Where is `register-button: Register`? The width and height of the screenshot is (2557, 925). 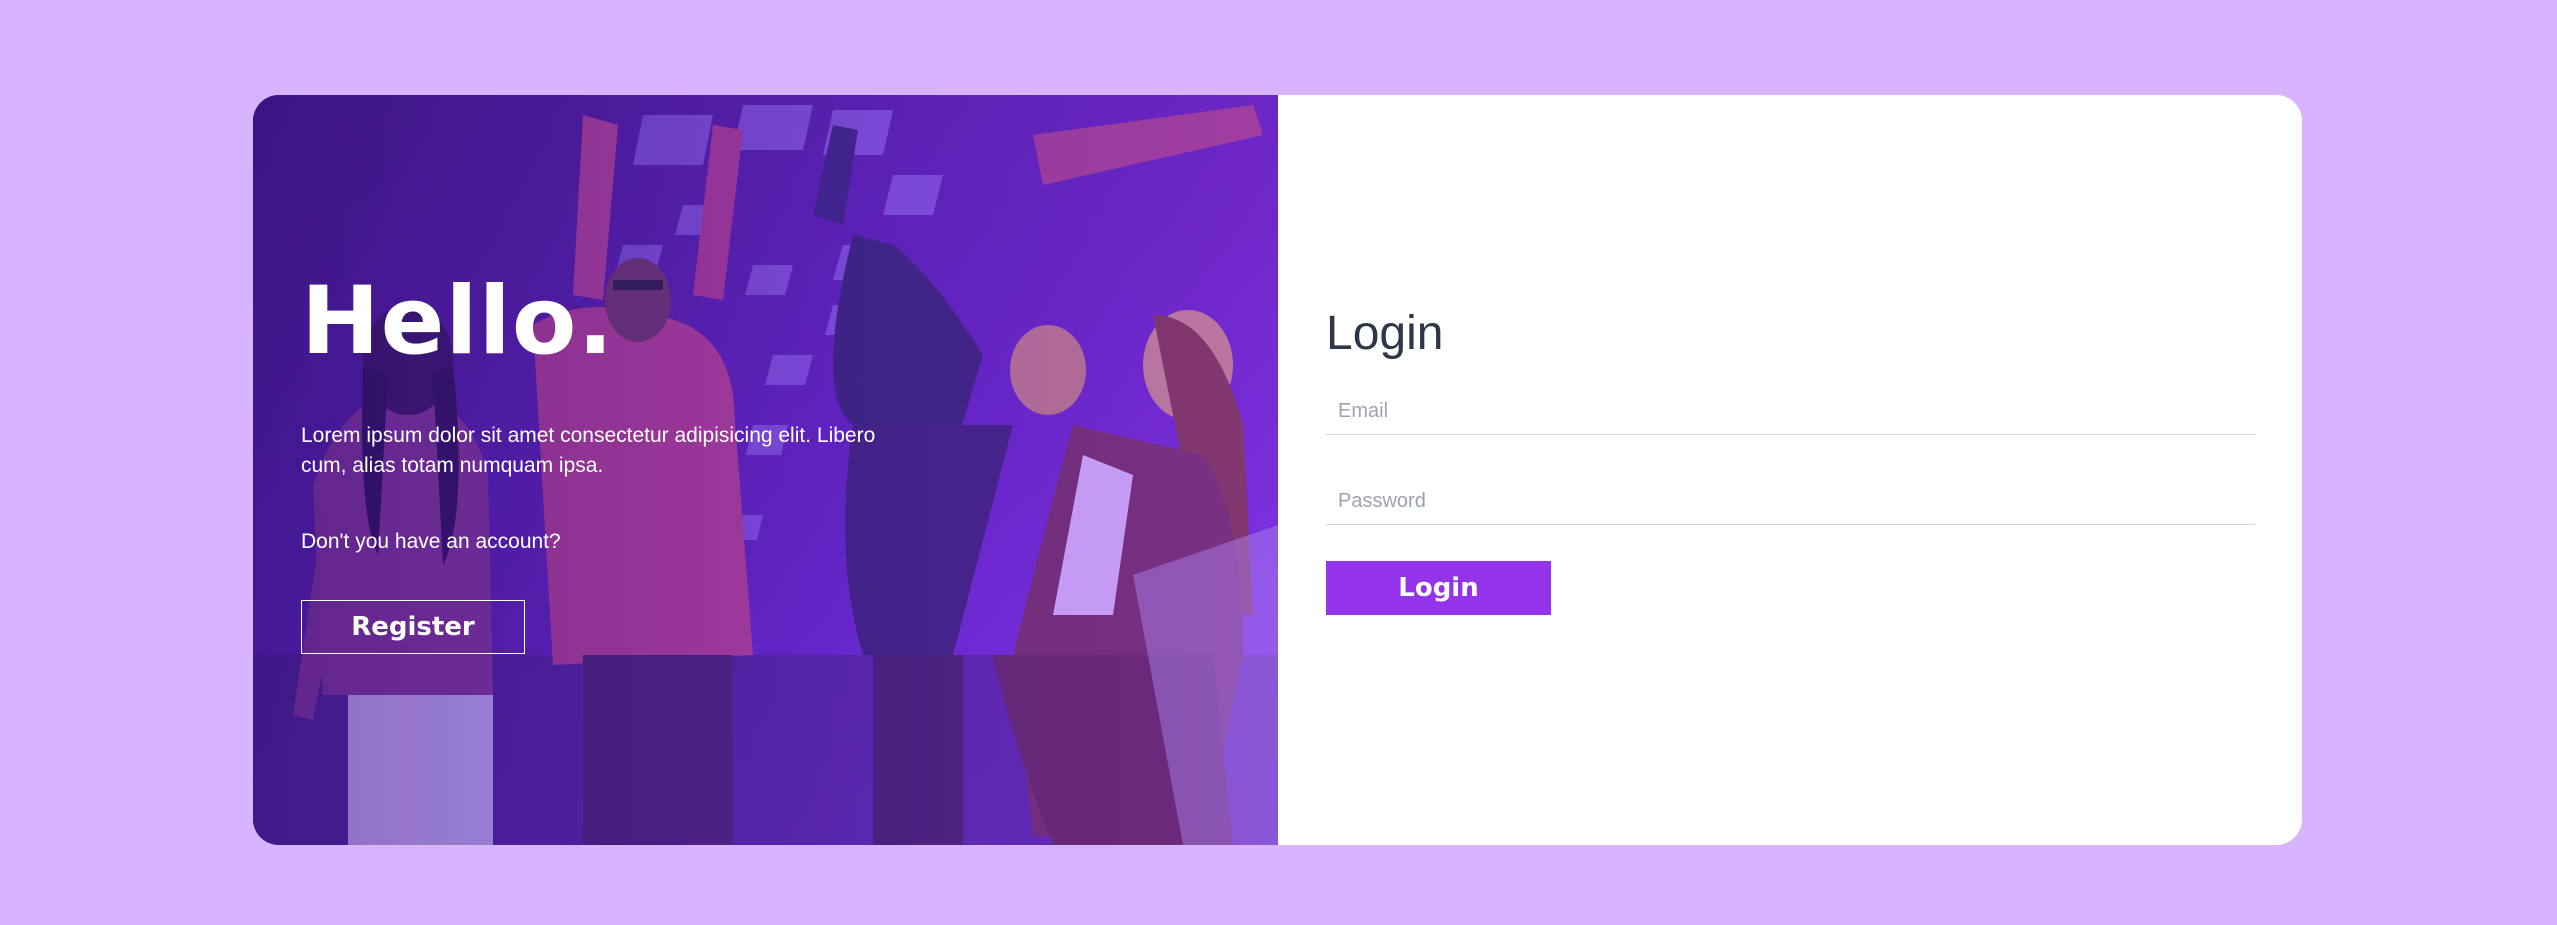 register-button: Register is located at coordinates (413, 627).